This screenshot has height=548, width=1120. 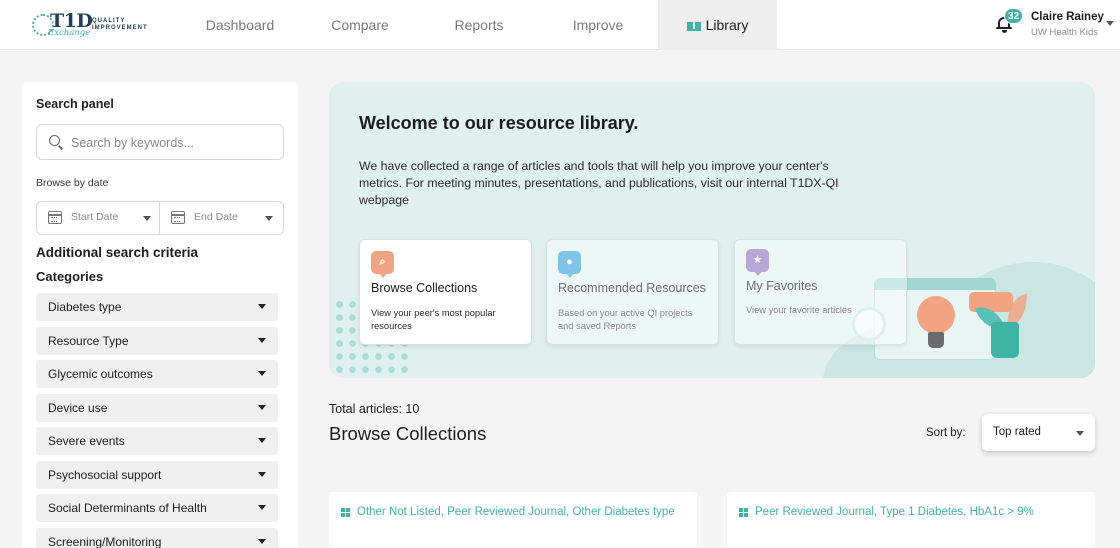 I want to click on nav-improve: Improve, so click(x=598, y=25).